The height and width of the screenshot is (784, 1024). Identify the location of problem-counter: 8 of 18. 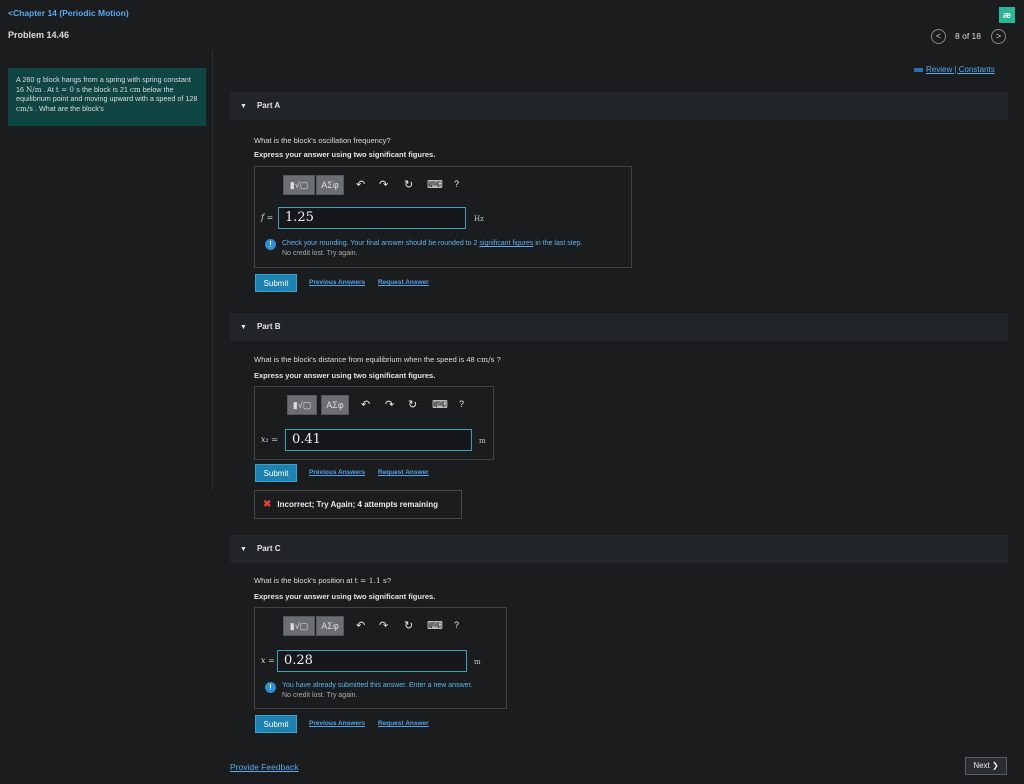
(968, 36).